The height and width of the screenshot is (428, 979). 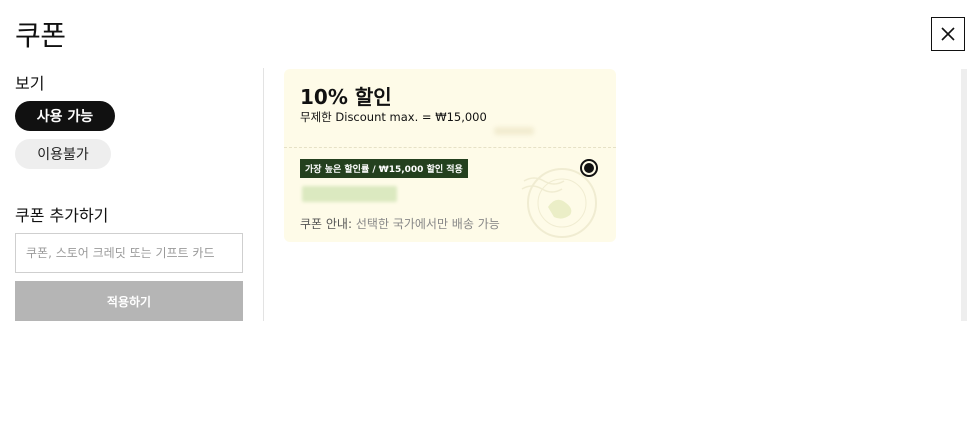 What do you see at coordinates (393, 117) in the screenshot?
I see `coupon-subtitle: 무제한 Discount max. = ₩15,000` at bounding box center [393, 117].